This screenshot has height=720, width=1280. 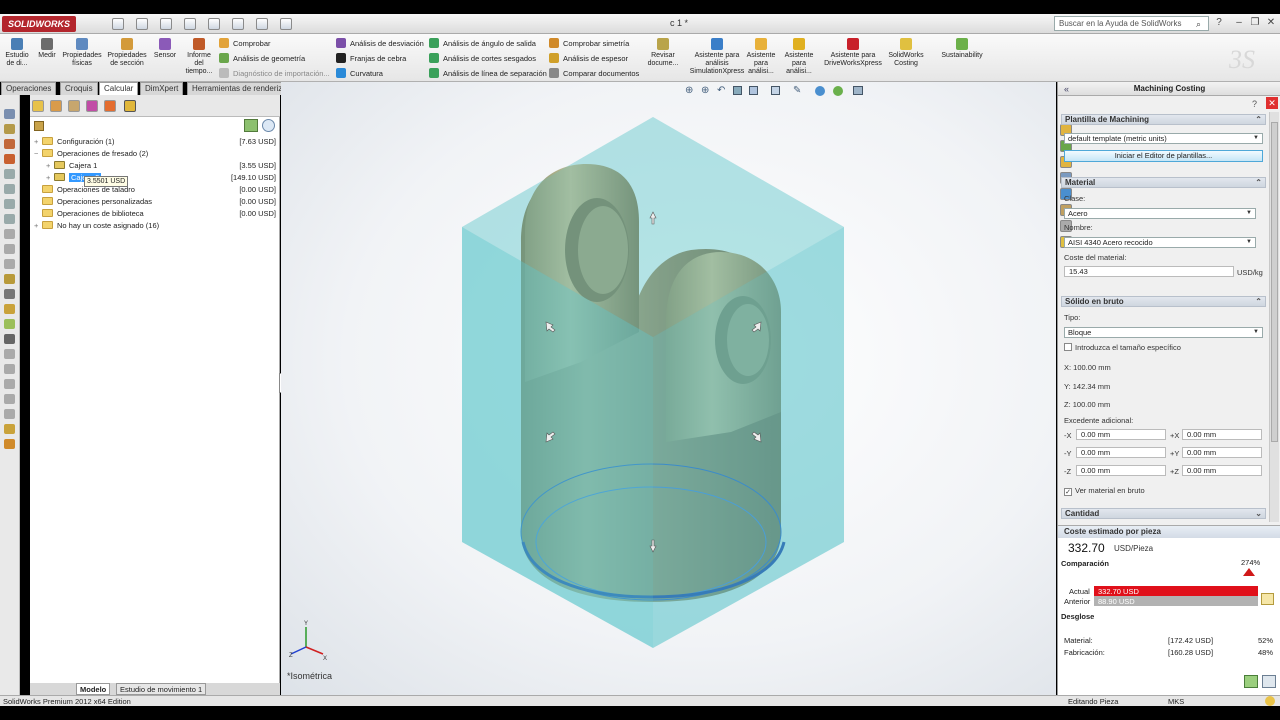 I want to click on property-manager-tab-icon, so click(x=56, y=106).